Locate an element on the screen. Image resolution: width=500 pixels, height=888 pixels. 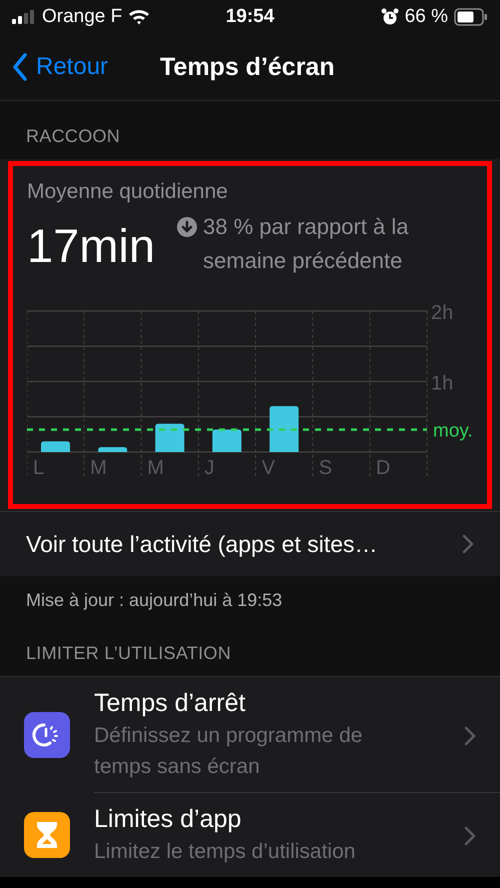
row-subtitle: Définissez un programme de temps sans écran is located at coordinates (229, 751).